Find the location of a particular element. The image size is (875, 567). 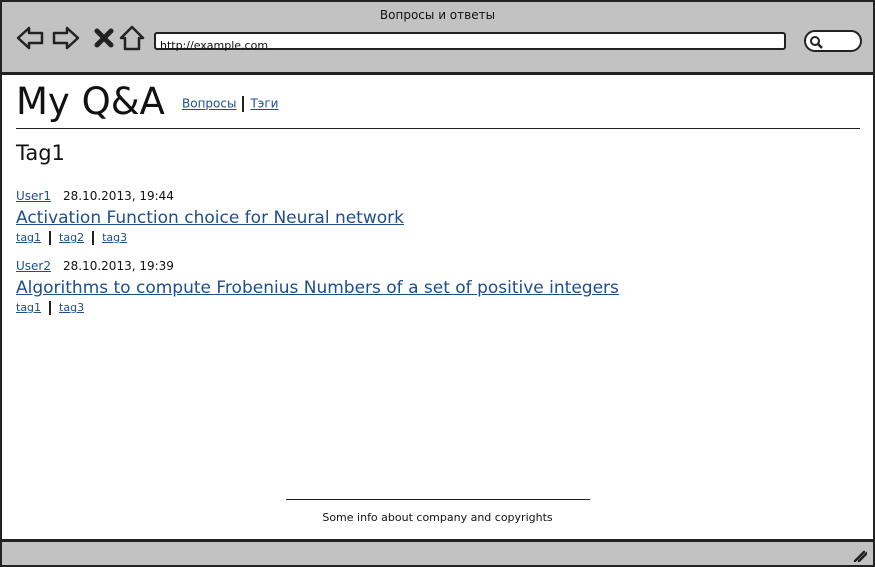

stop-button is located at coordinates (104, 38).